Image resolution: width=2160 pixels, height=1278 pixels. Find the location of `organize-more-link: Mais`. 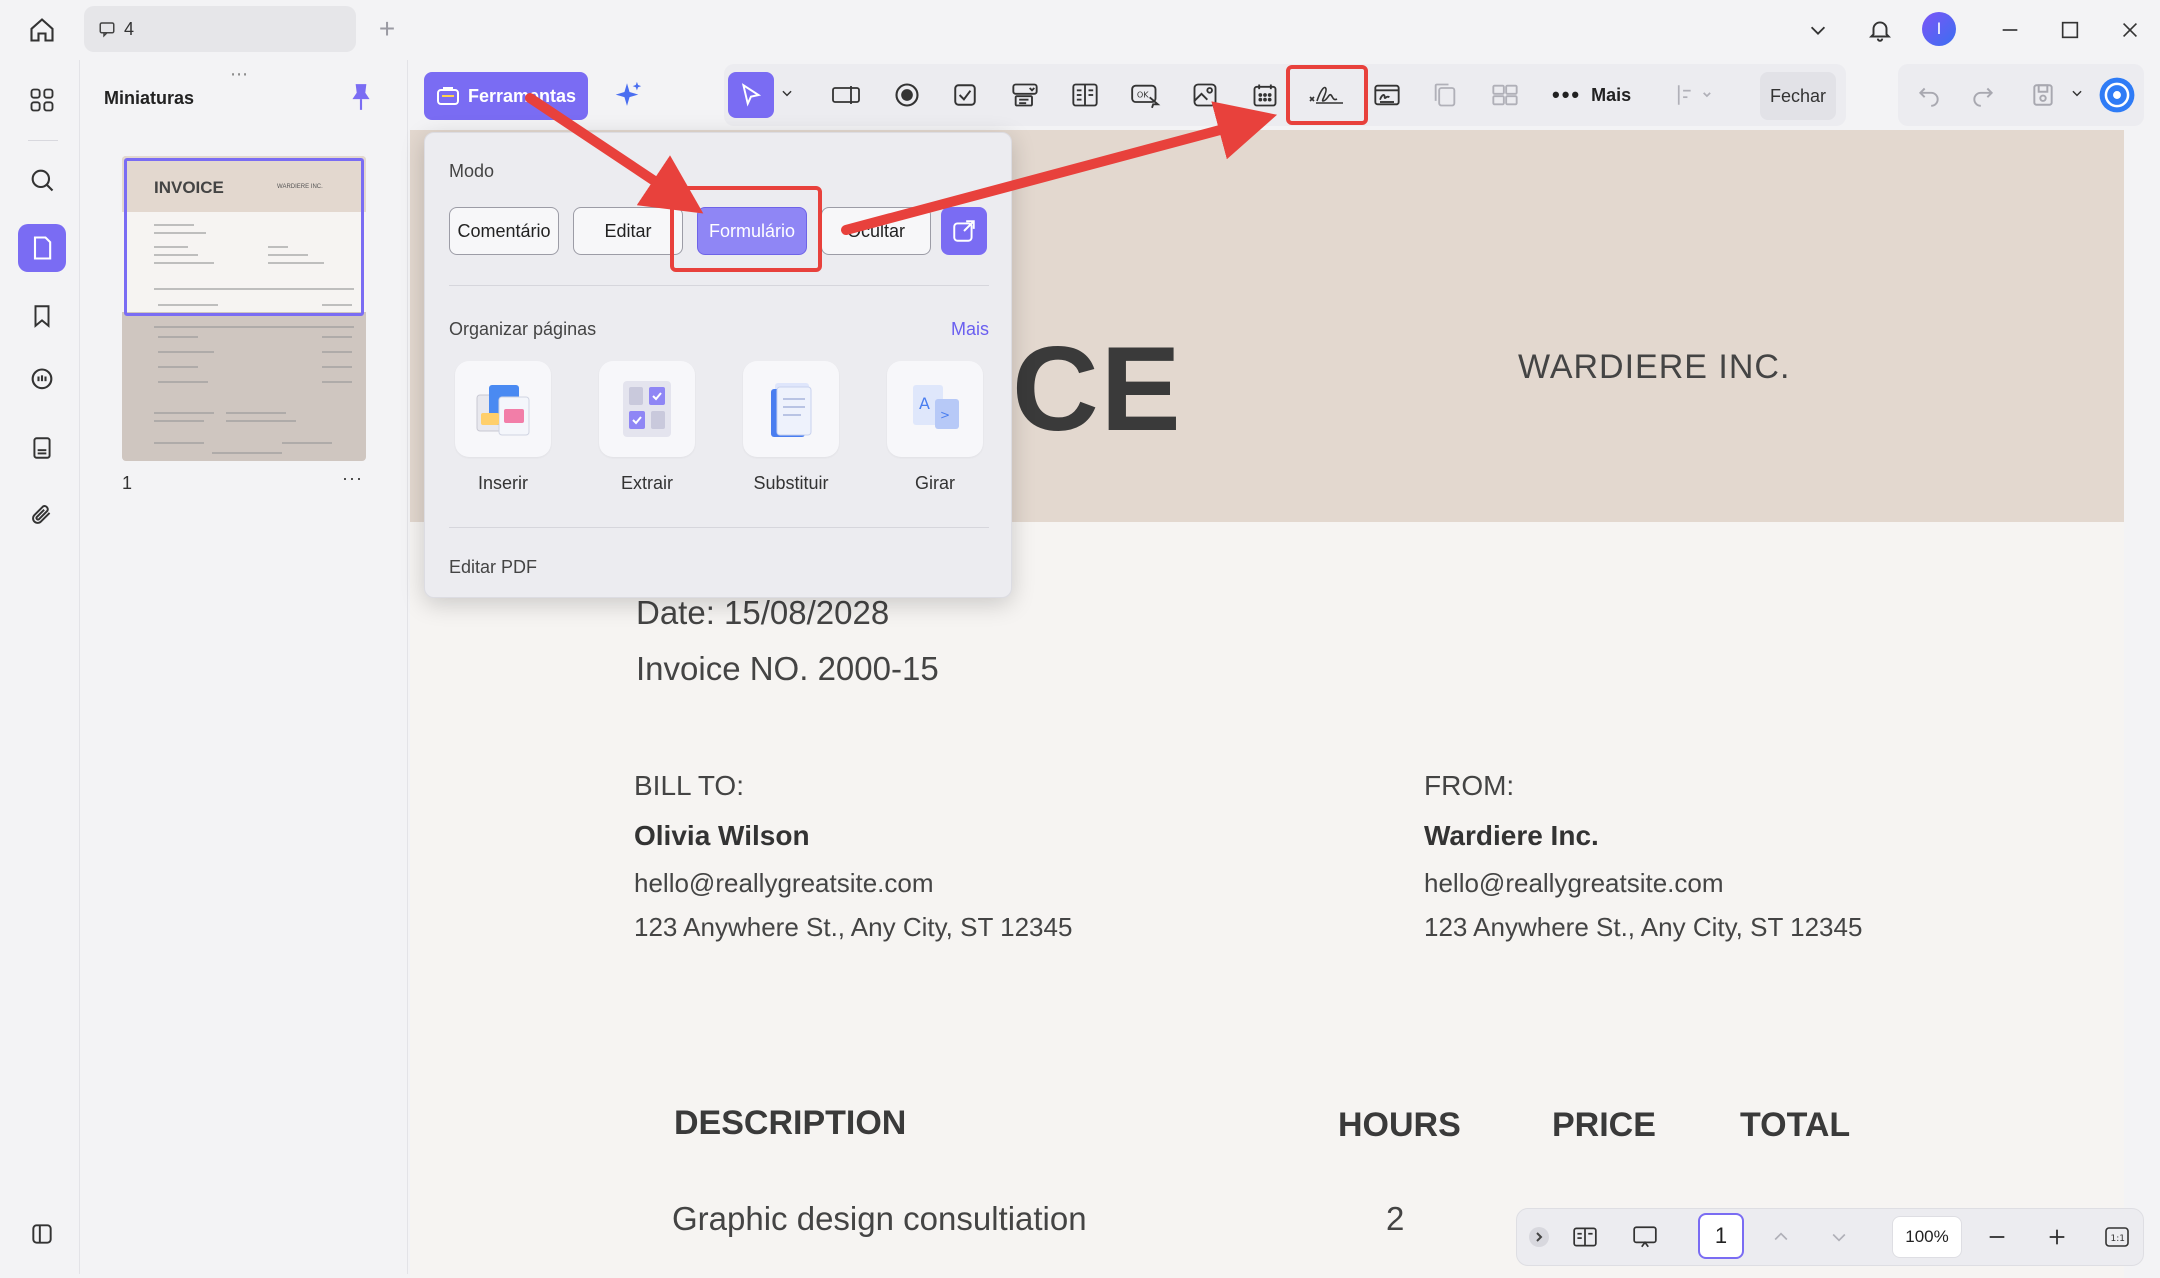

organize-more-link: Mais is located at coordinates (970, 329).